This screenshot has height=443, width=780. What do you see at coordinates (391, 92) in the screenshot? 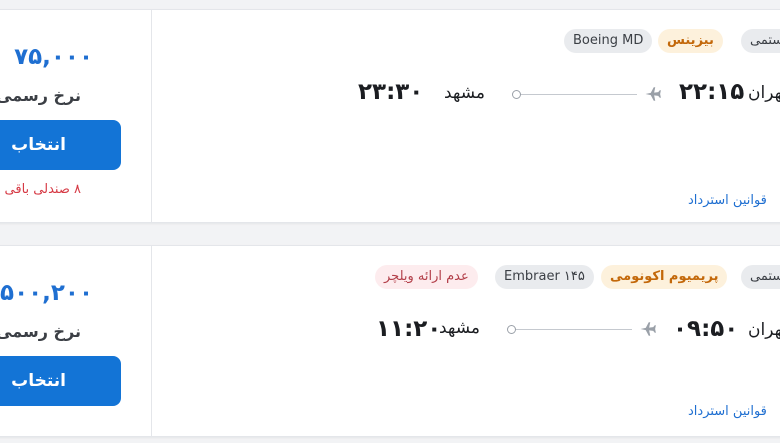
I see `arrival-time: ۲۳:۳۰` at bounding box center [391, 92].